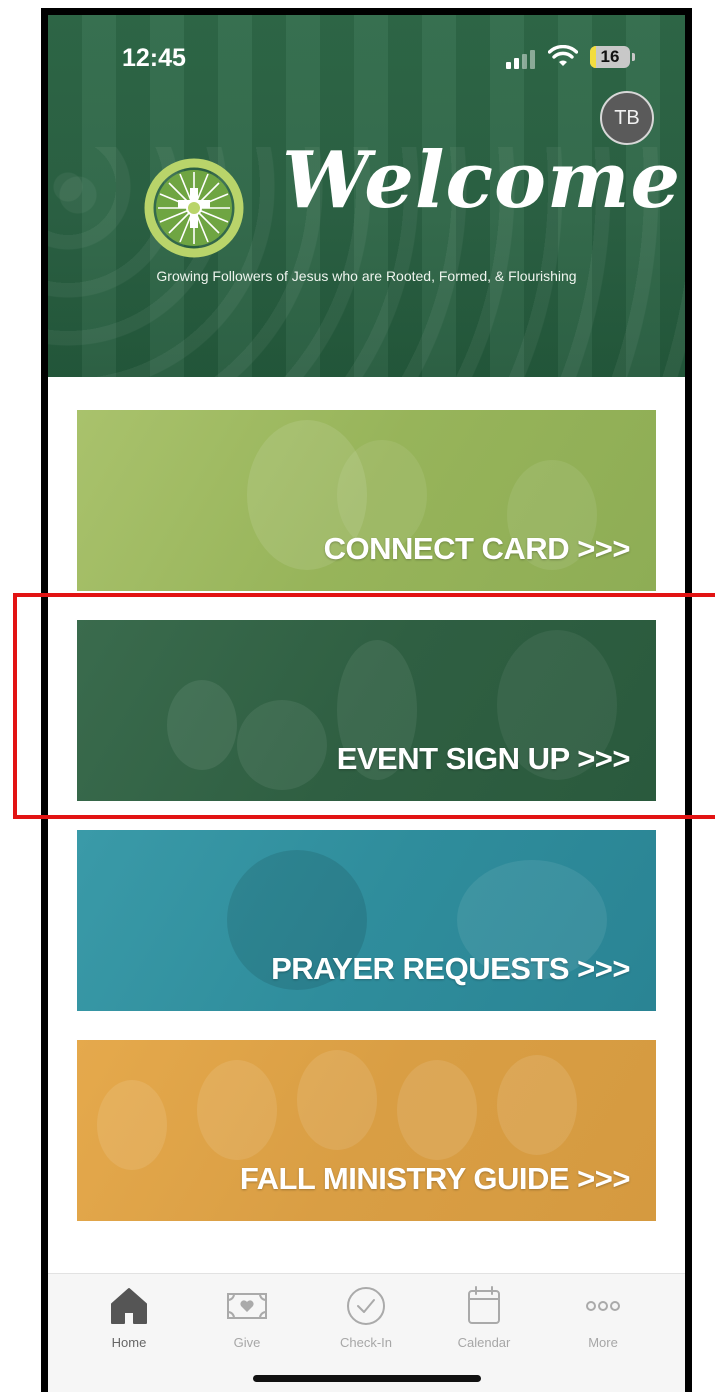 This screenshot has width=715, height=1392. What do you see at coordinates (366, 710) in the screenshot?
I see `event-sign-up-banner: EVENT SIGN UP >>>` at bounding box center [366, 710].